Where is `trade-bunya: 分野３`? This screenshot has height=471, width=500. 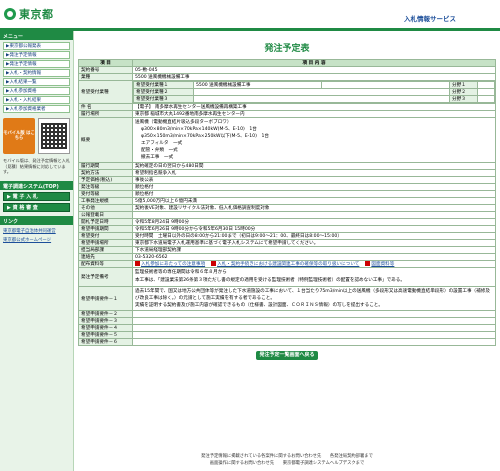 trade-bunya: 分野３ is located at coordinates (463, 99).